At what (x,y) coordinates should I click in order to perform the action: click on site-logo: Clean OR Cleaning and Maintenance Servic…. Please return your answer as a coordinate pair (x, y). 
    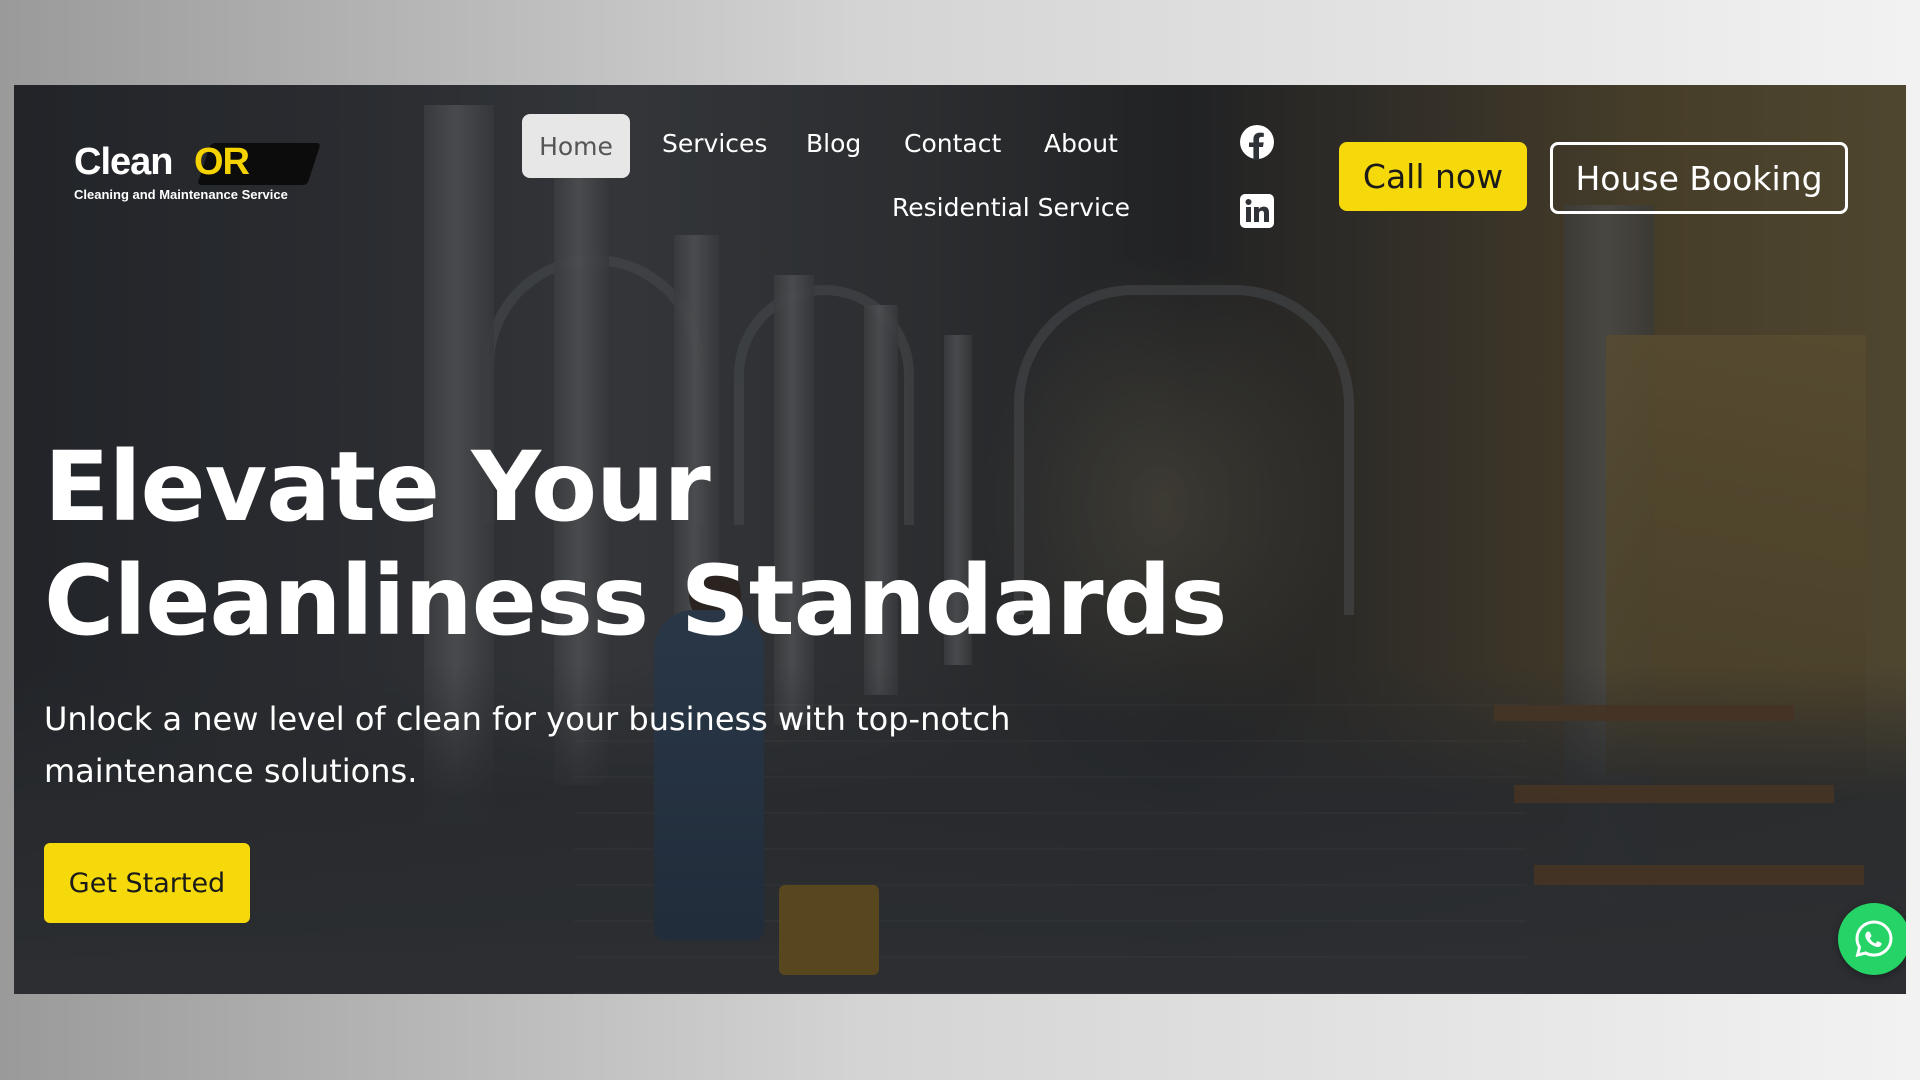
    Looking at the image, I should click on (199, 176).